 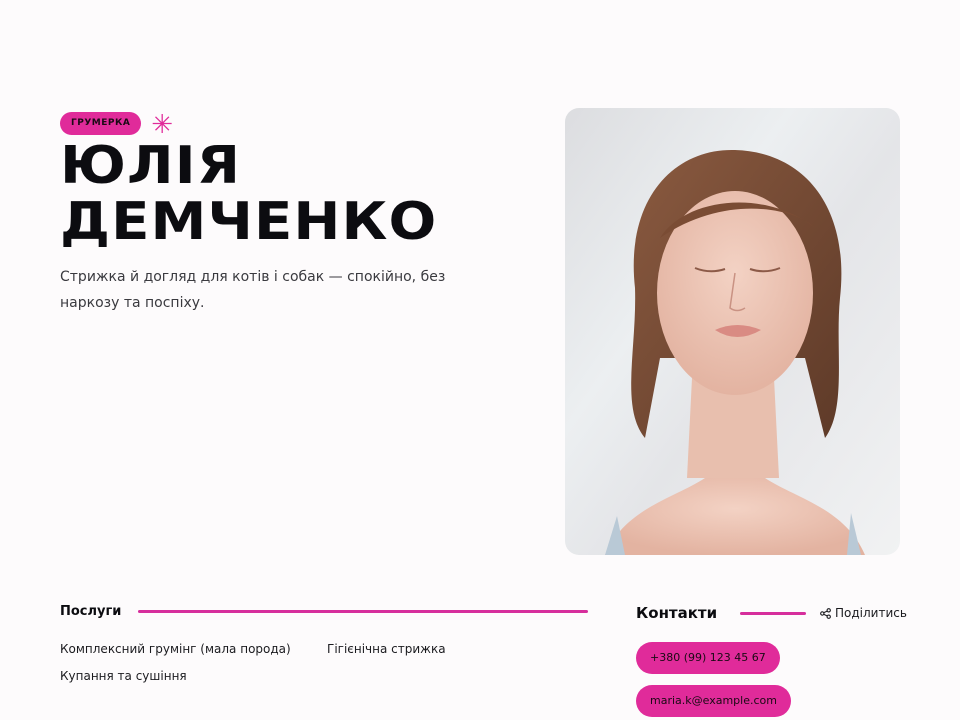 What do you see at coordinates (386, 649) in the screenshot?
I see `service-item: Гігієнічна стрижка` at bounding box center [386, 649].